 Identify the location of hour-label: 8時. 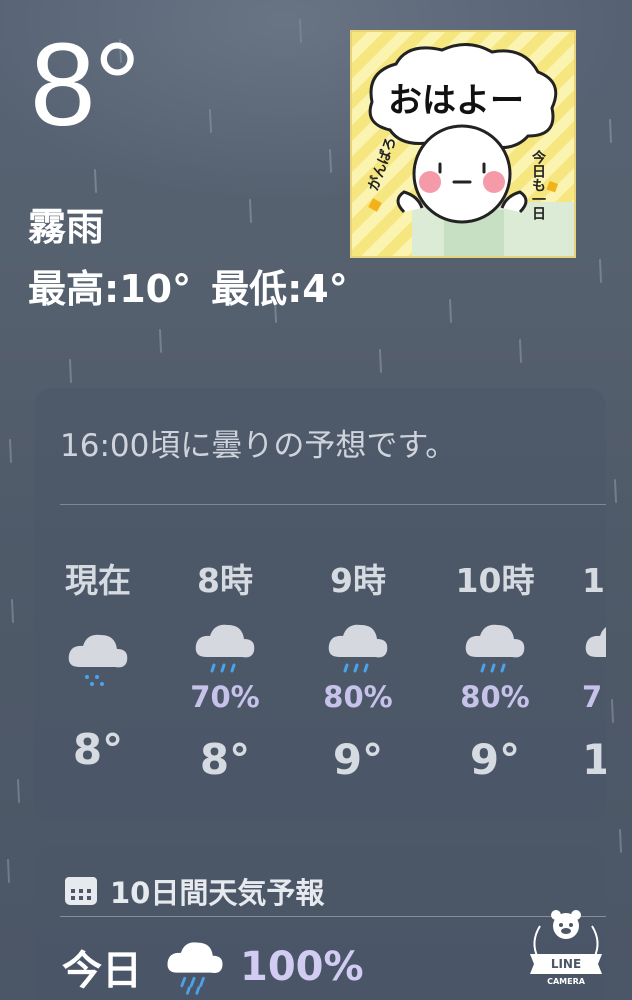
(225, 580).